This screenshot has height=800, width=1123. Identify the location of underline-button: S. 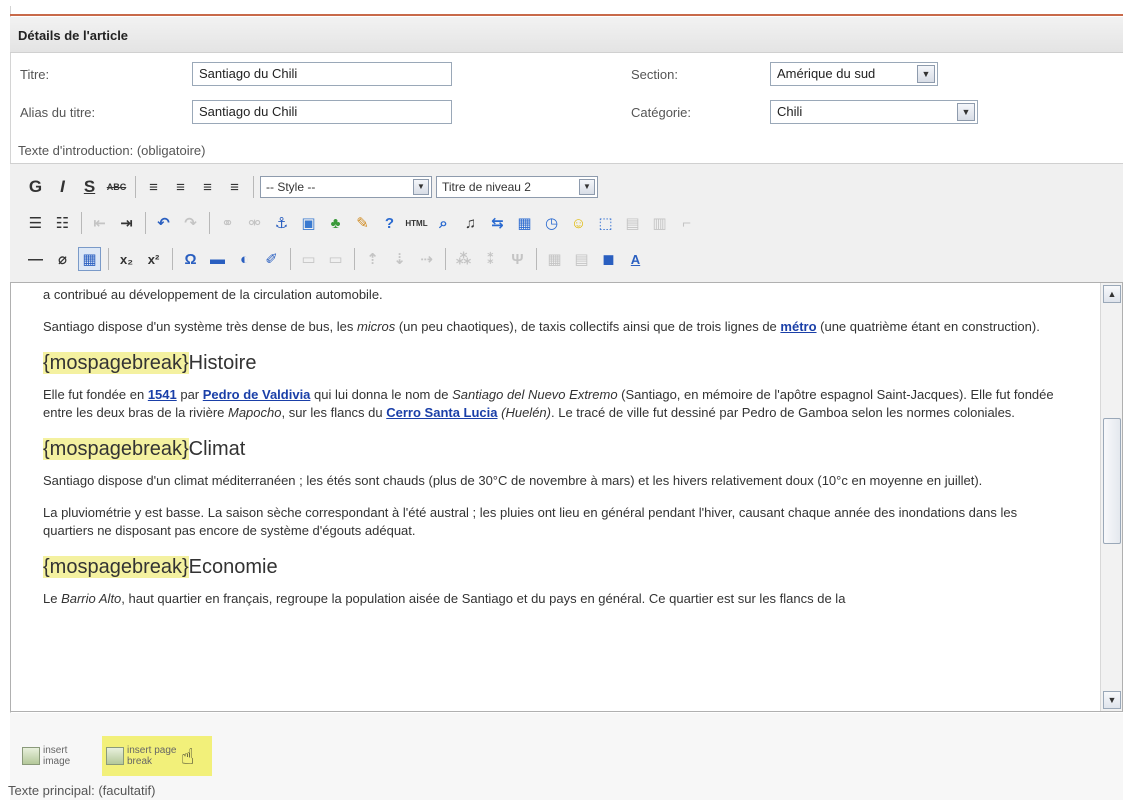
(89, 187).